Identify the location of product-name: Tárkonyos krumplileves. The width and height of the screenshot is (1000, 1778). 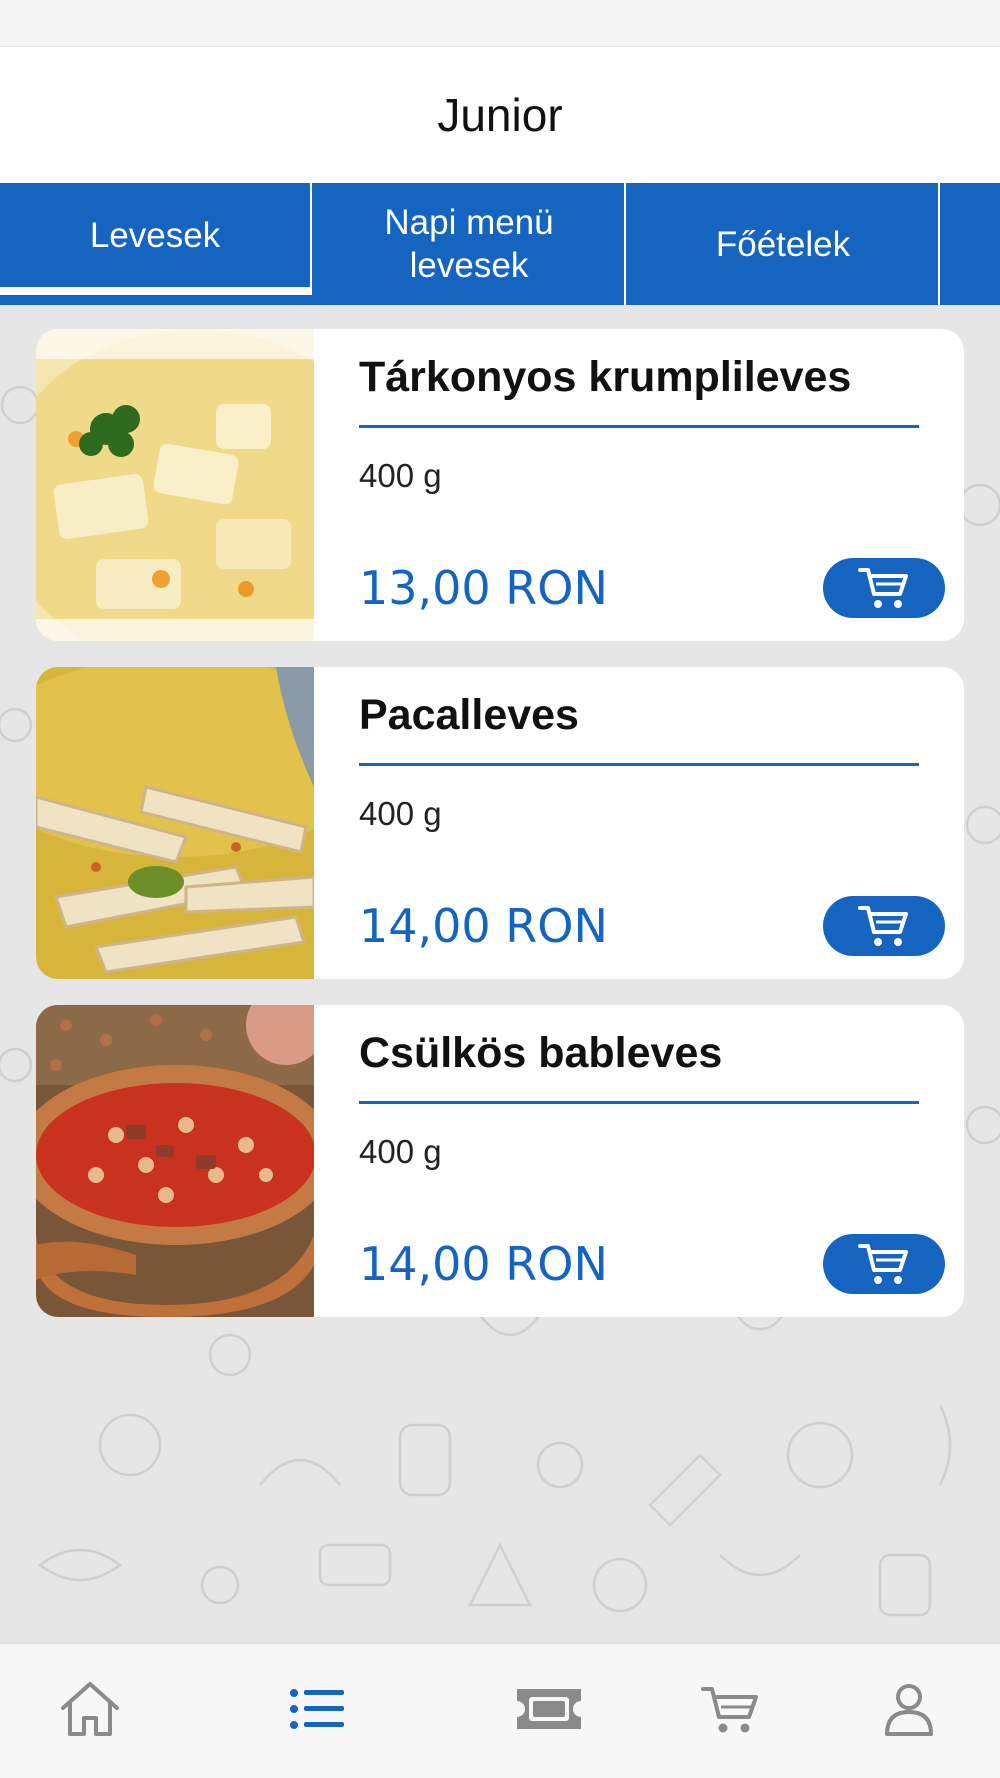
(605, 377).